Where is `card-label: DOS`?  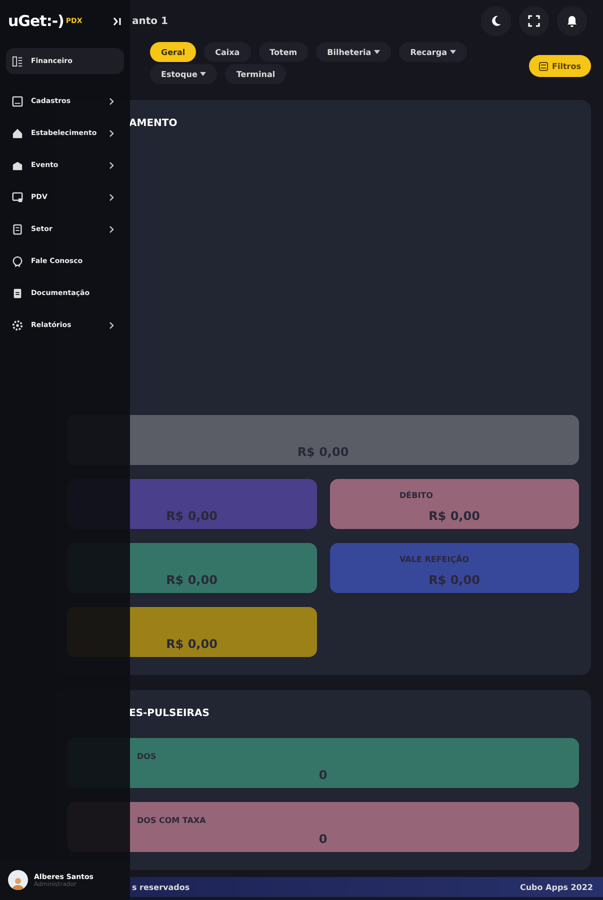
card-label: DOS is located at coordinates (147, 757).